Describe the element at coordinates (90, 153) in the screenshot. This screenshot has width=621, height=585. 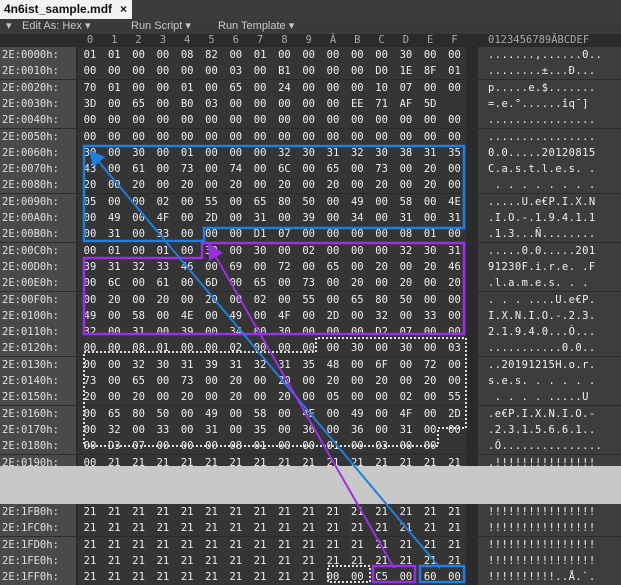
I see `hex-byte: 30` at that location.